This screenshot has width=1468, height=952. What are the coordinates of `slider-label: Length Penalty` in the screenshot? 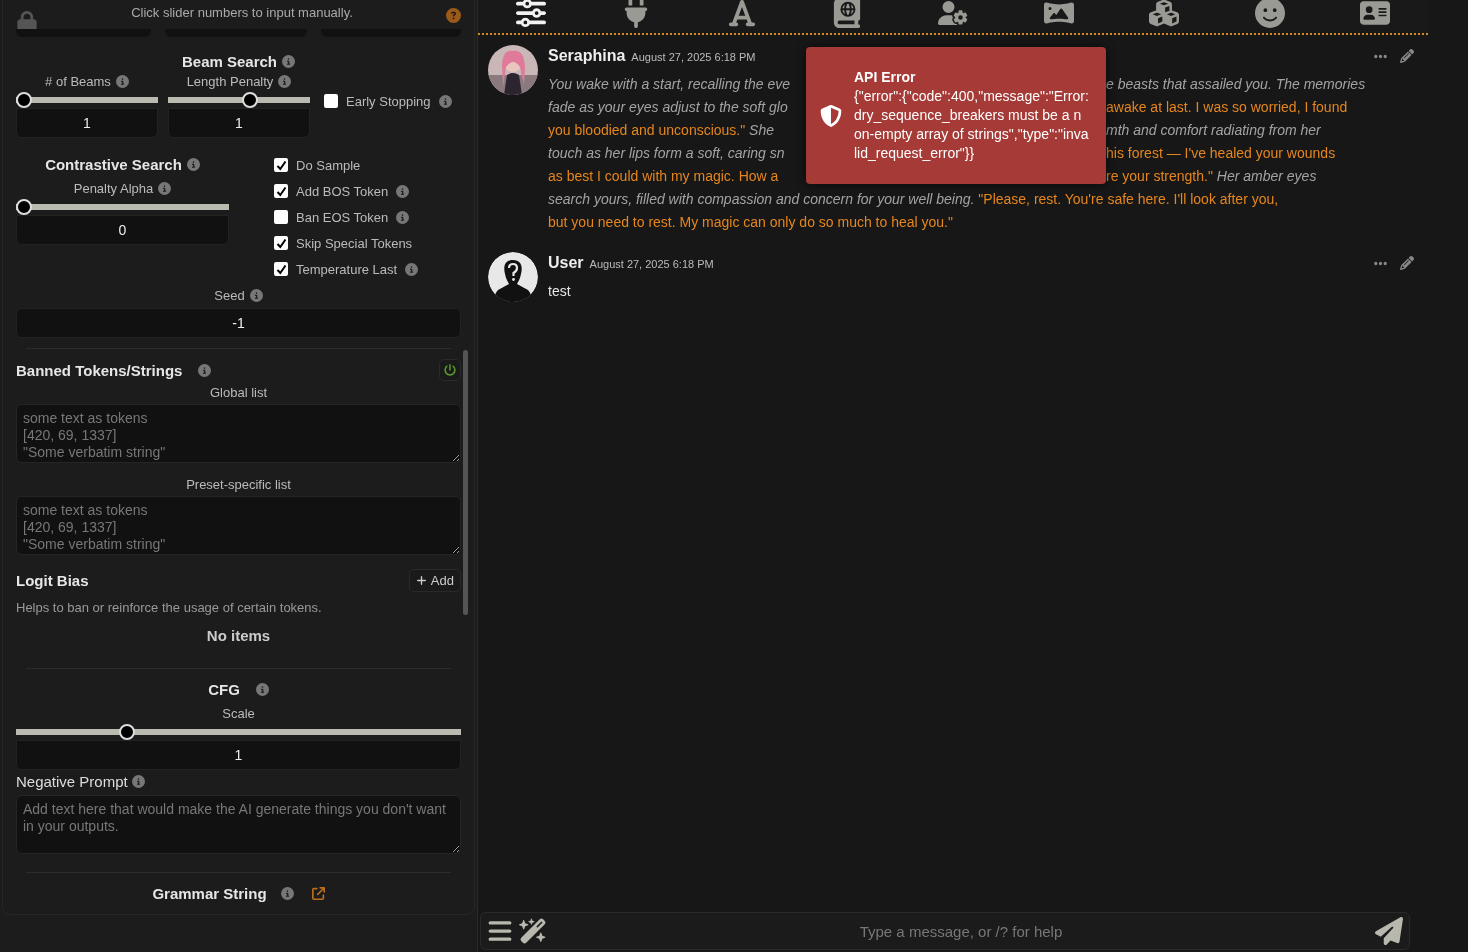 It's located at (230, 81).